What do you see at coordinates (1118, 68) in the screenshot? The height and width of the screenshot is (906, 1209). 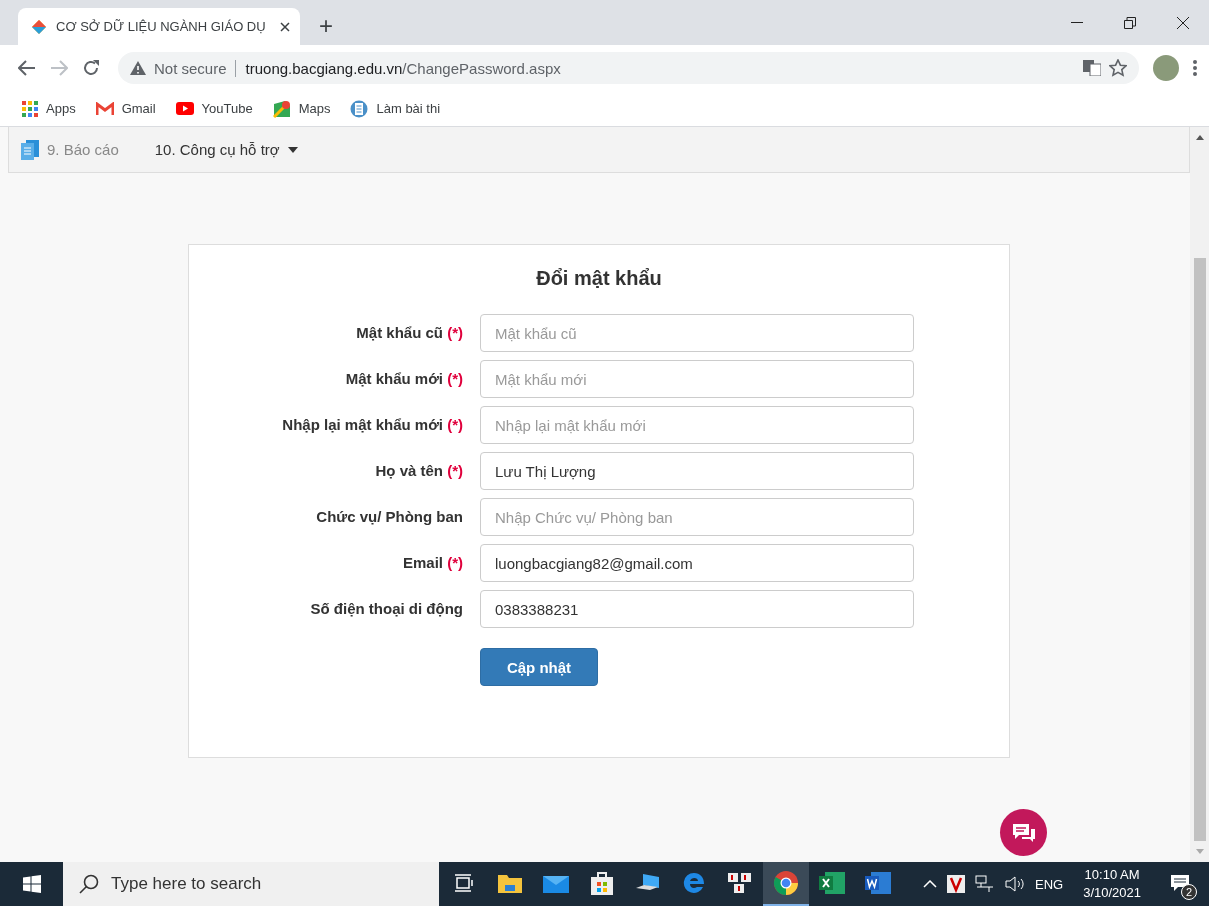 I see `star-icon` at bounding box center [1118, 68].